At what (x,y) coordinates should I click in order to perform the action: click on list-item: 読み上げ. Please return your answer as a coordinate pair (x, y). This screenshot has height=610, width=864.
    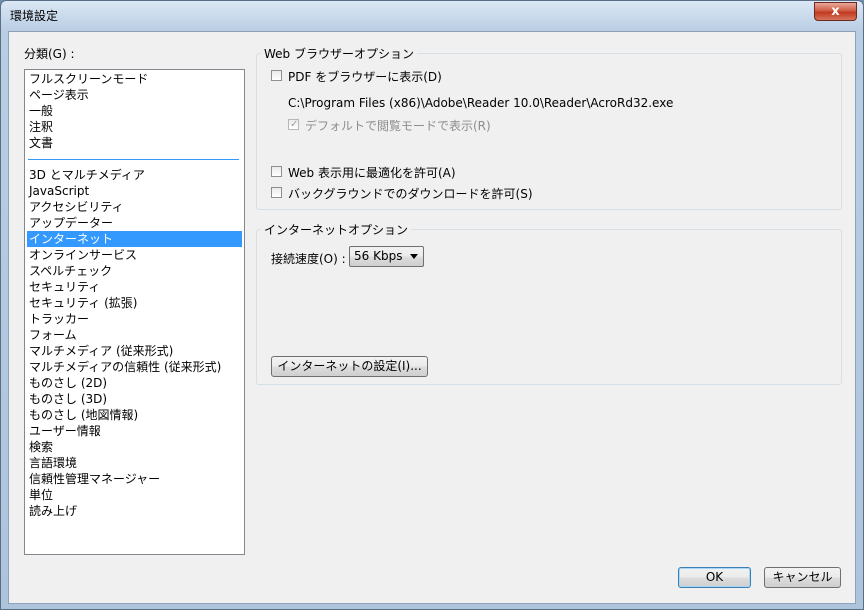
    Looking at the image, I should click on (134, 511).